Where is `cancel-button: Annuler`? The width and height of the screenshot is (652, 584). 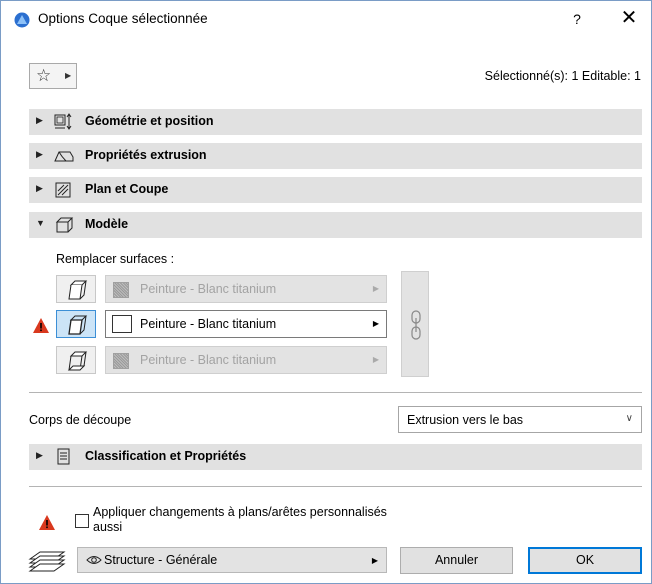 cancel-button: Annuler is located at coordinates (456, 560).